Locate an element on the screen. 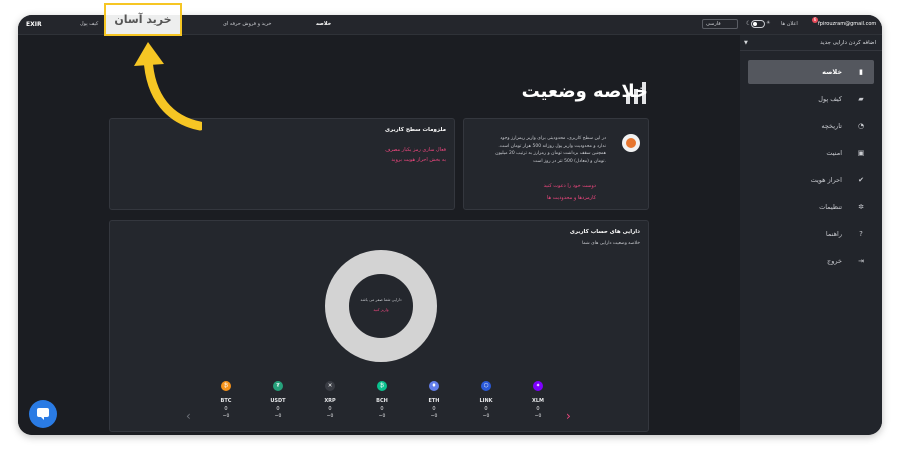 The width and height of the screenshot is (900, 450). wallet-icon: ▰ is located at coordinates (861, 99).